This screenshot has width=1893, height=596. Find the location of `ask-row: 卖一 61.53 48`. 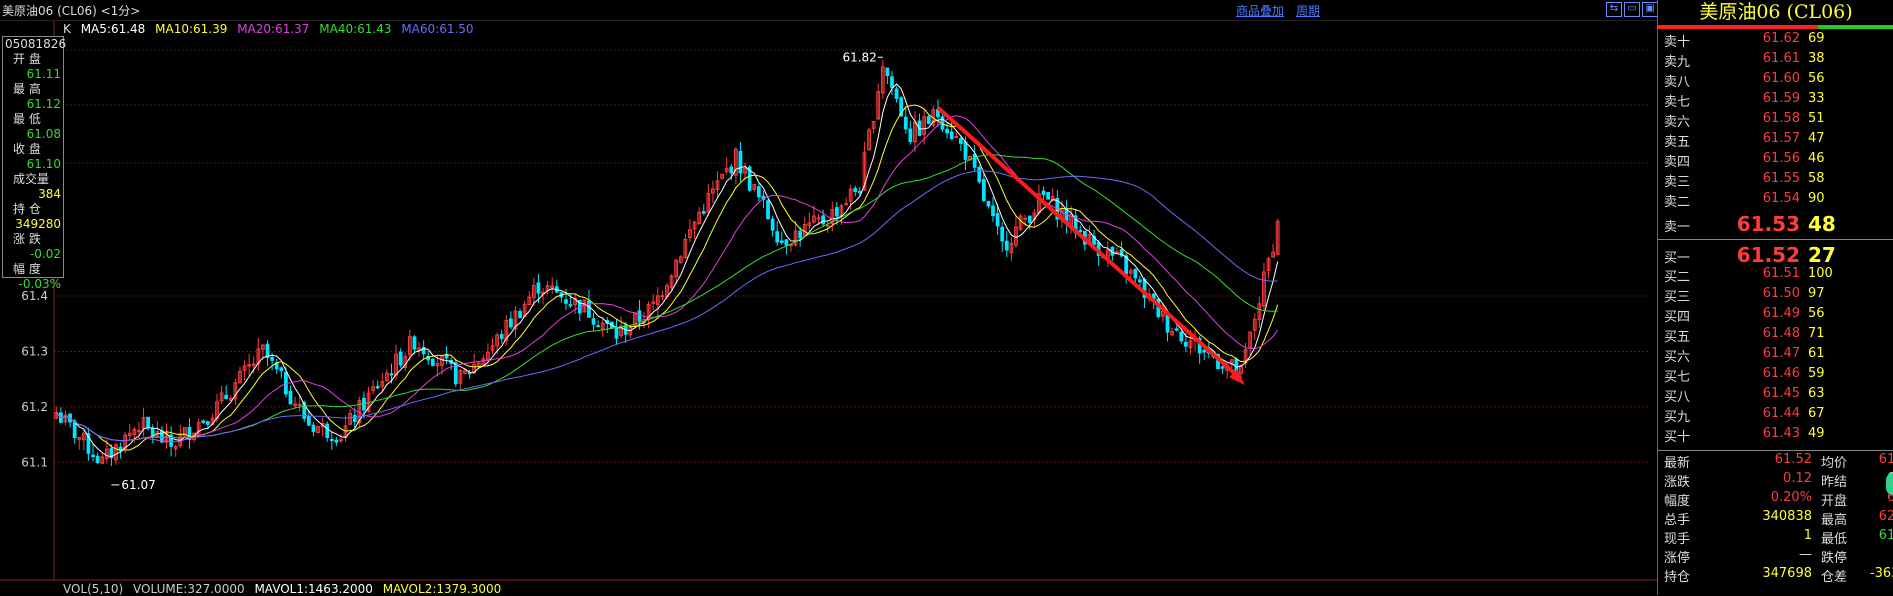

ask-row: 卖一 61.53 48 is located at coordinates (1775, 224).